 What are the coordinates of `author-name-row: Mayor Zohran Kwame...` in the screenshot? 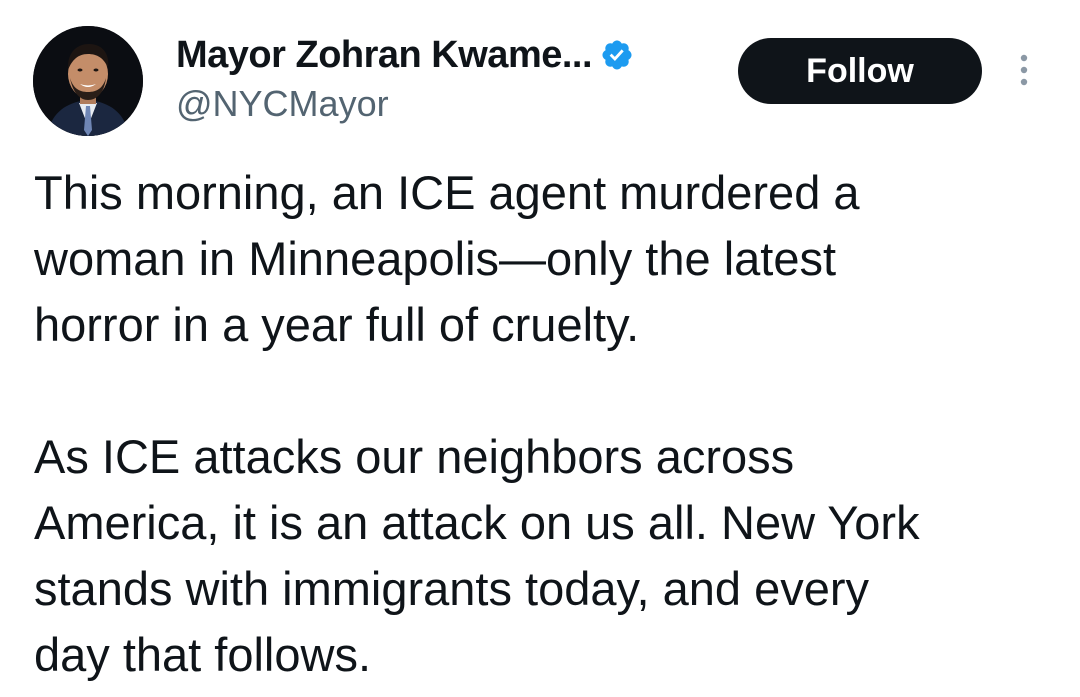 It's located at (405, 55).